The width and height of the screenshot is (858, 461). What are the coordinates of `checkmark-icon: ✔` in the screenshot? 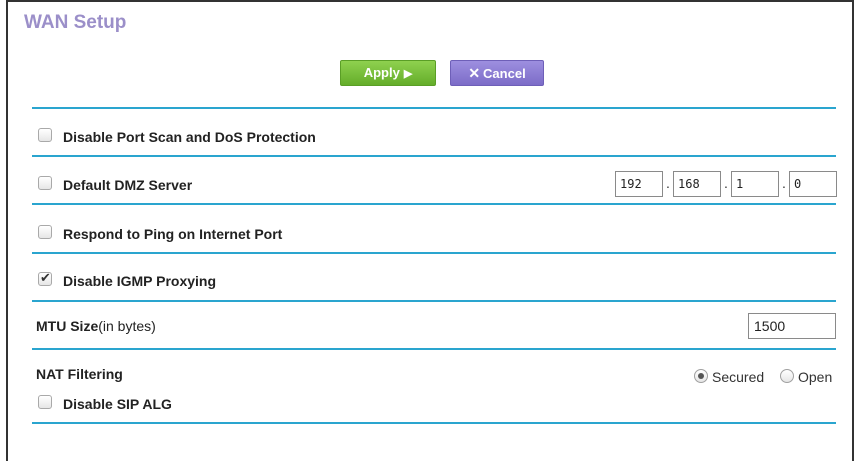 It's located at (45, 277).